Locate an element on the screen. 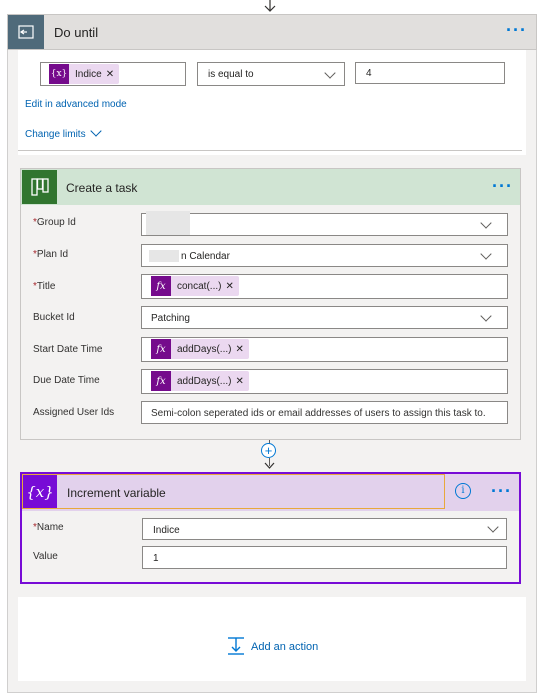  do-until-title: Do until is located at coordinates (76, 32).